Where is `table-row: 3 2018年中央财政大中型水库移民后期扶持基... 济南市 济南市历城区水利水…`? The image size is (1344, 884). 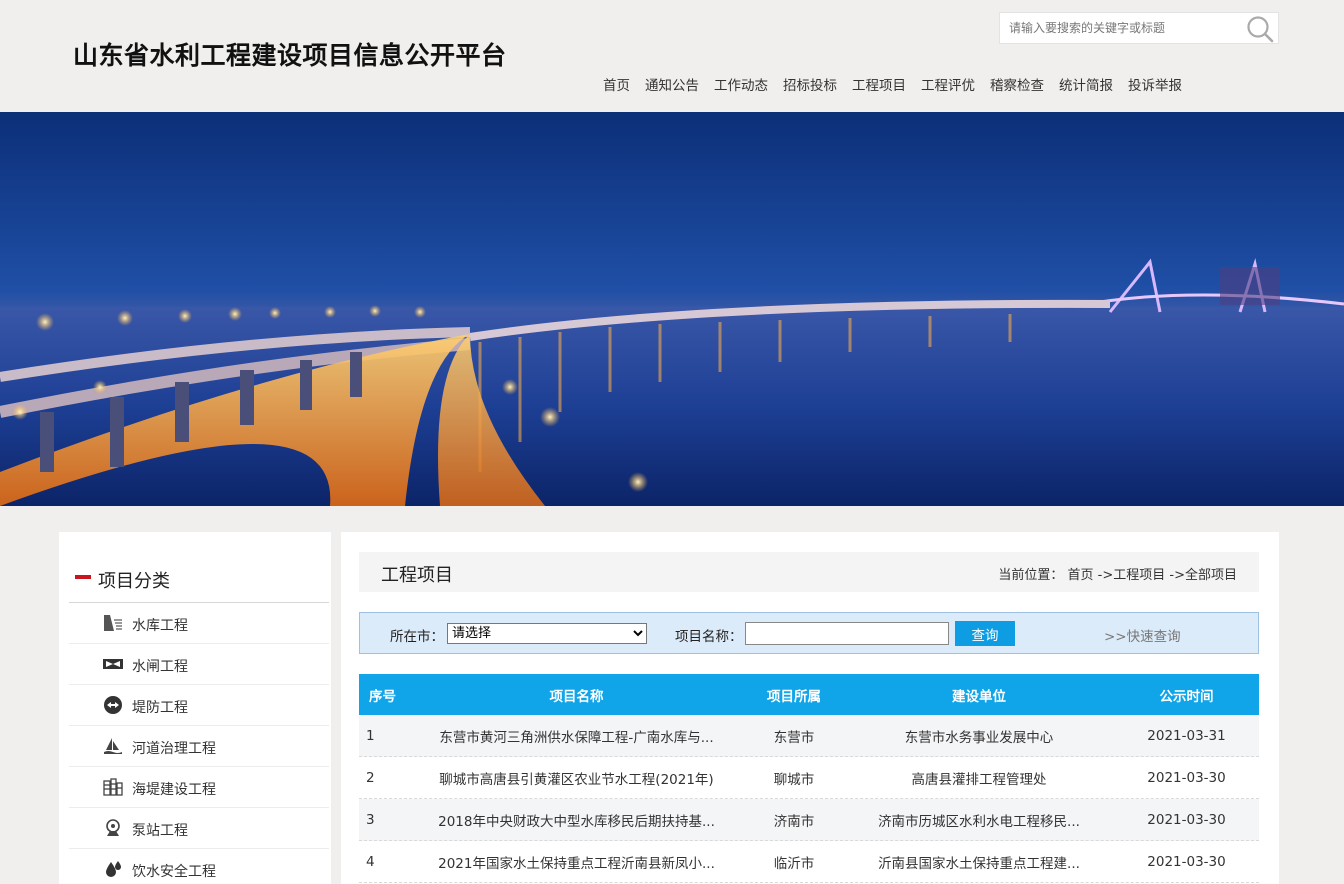 table-row: 3 2018年中央财政大中型水库移民后期扶持基... 济南市 济南市历城区水利水… is located at coordinates (809, 820).